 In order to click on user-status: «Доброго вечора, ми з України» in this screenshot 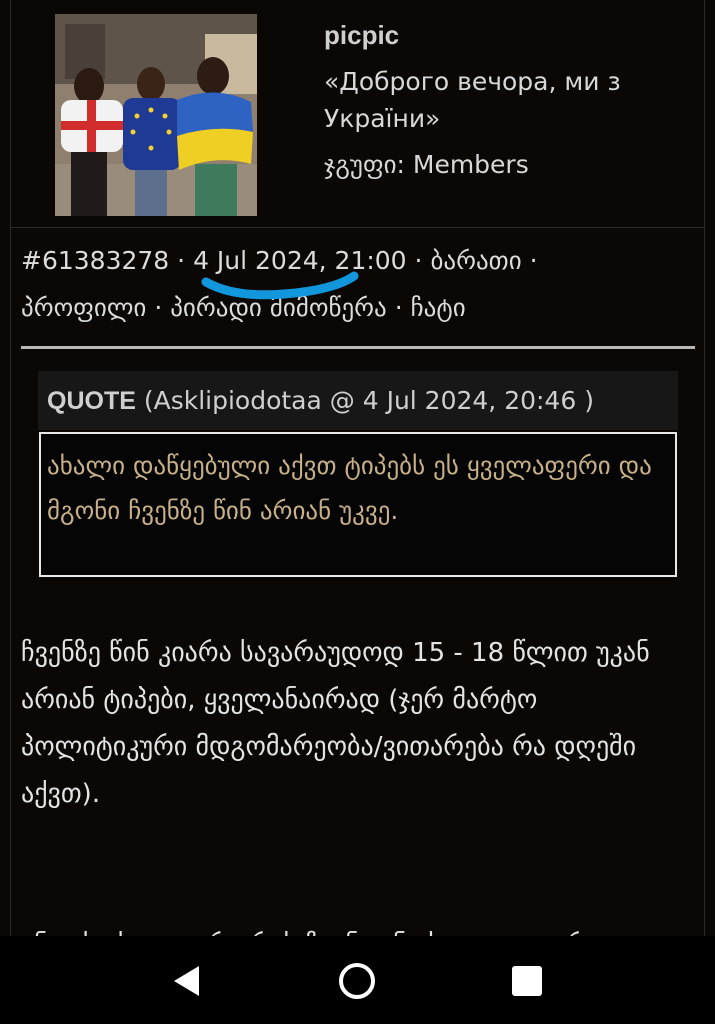, I will do `click(472, 100)`.